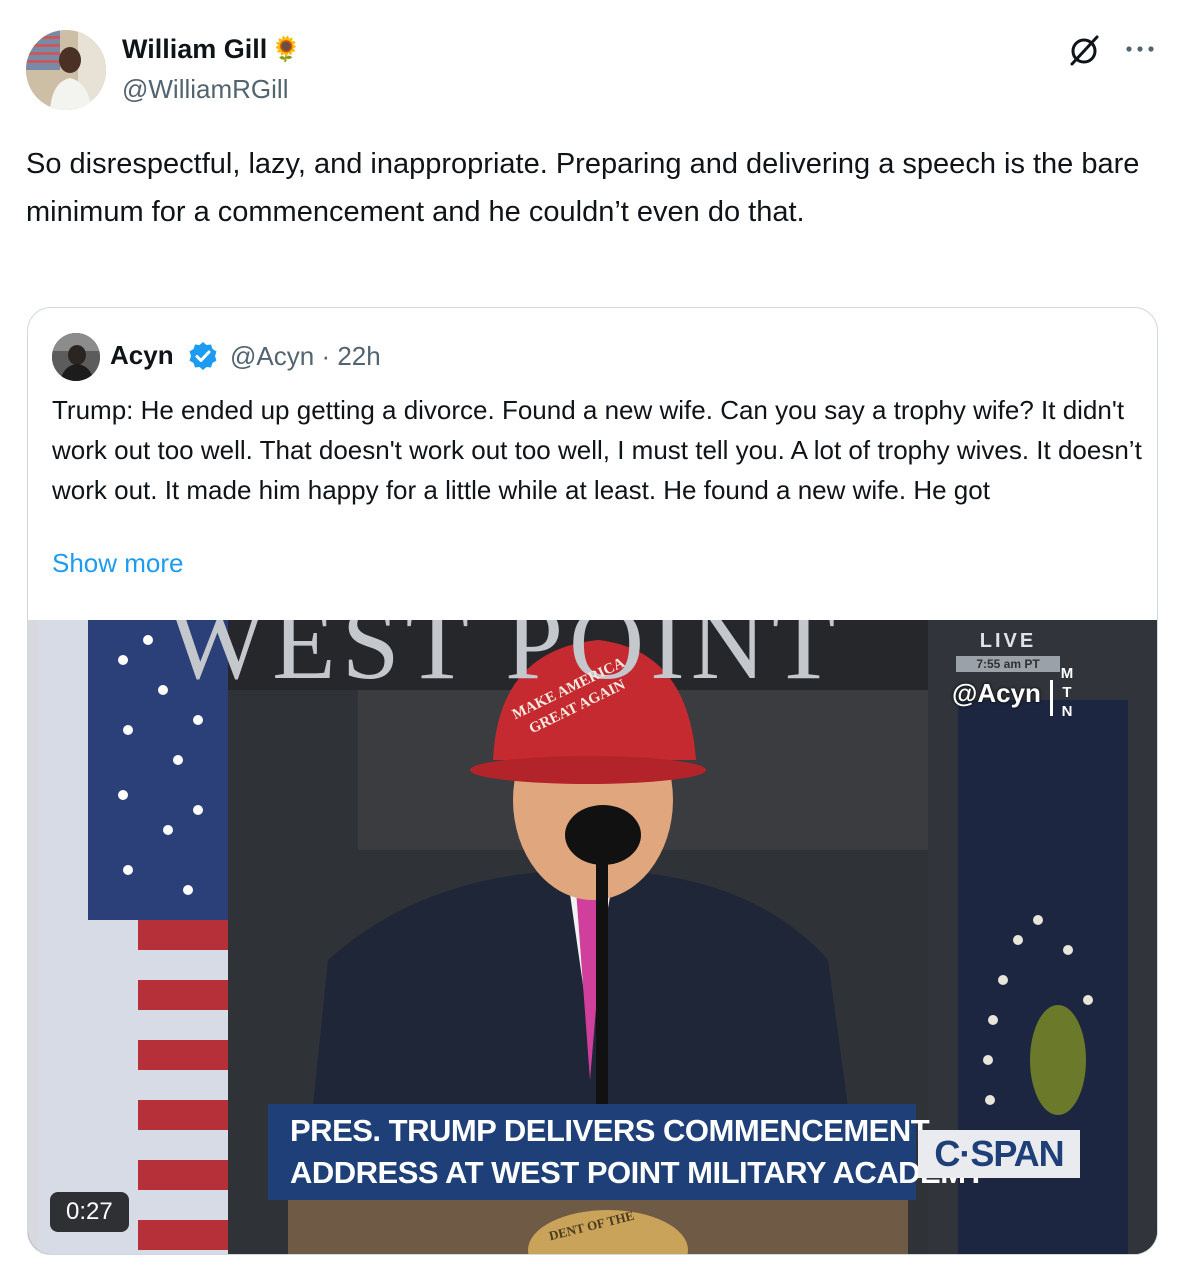 This screenshot has width=1182, height=1276. I want to click on watermark-handle: @Acyn, so click(996, 693).